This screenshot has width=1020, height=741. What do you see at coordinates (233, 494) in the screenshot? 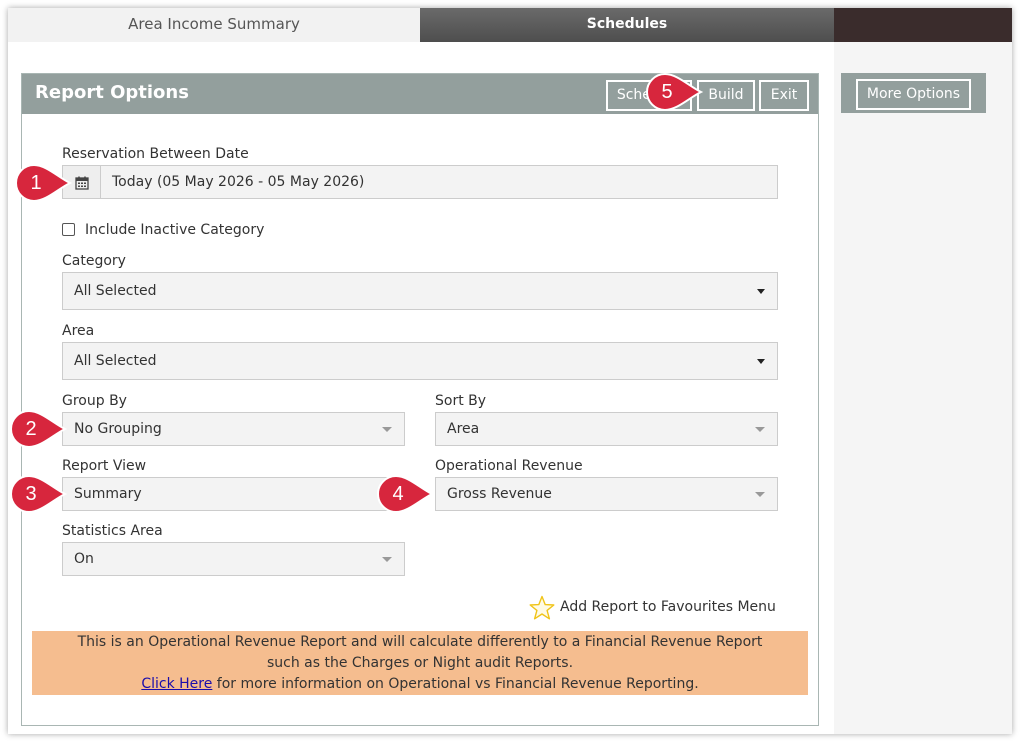
I see `report-view-select: Summary` at bounding box center [233, 494].